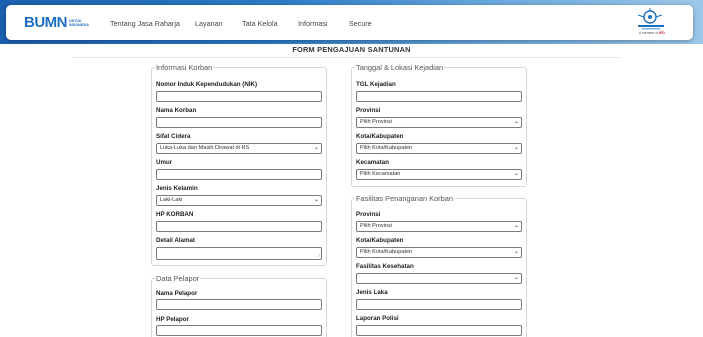  I want to click on fasilitas-kesehatan-select: ⌄, so click(439, 278).